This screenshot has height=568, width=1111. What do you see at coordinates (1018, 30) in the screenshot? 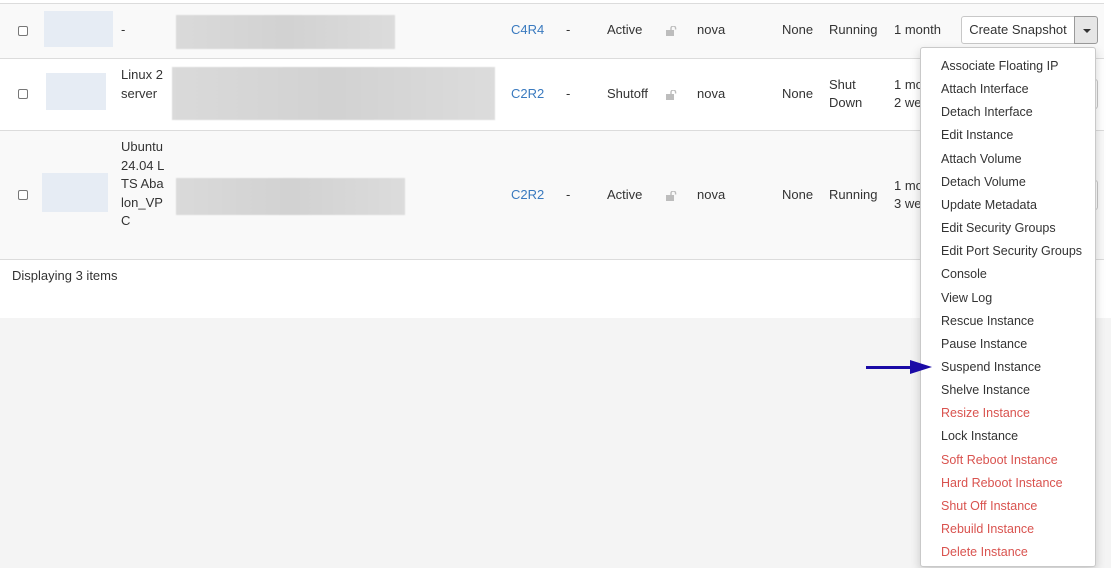
I see `create-snapshot-button: Create Snapshot` at bounding box center [1018, 30].